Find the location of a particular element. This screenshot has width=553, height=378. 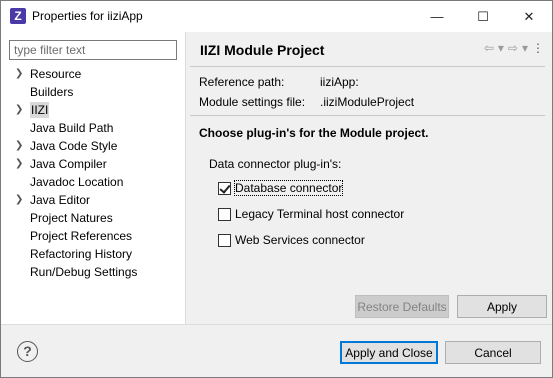

restore-defaults-button: Restore Defaults is located at coordinates (402, 306).